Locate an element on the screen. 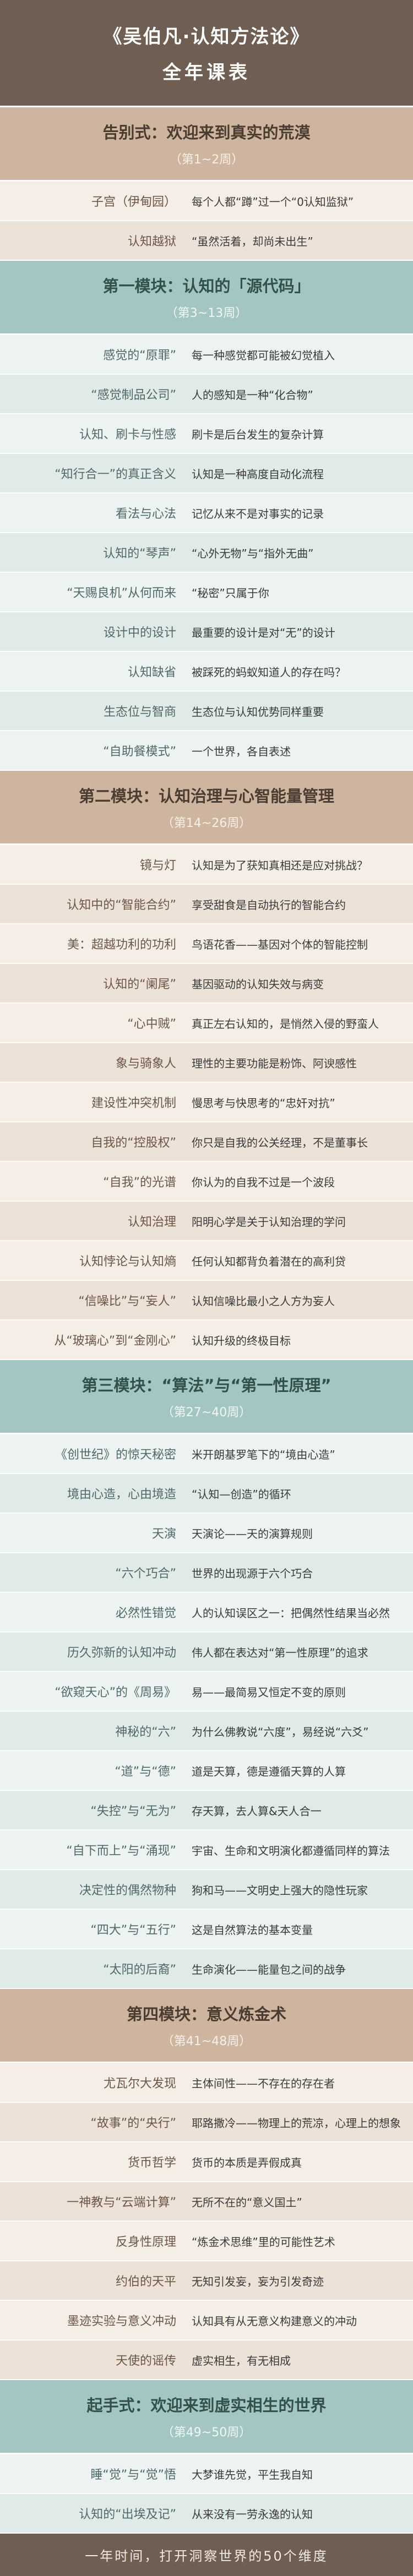 The width and height of the screenshot is (413, 2576). lesson-description: “心外无物”与“指外无曲” is located at coordinates (253, 553).